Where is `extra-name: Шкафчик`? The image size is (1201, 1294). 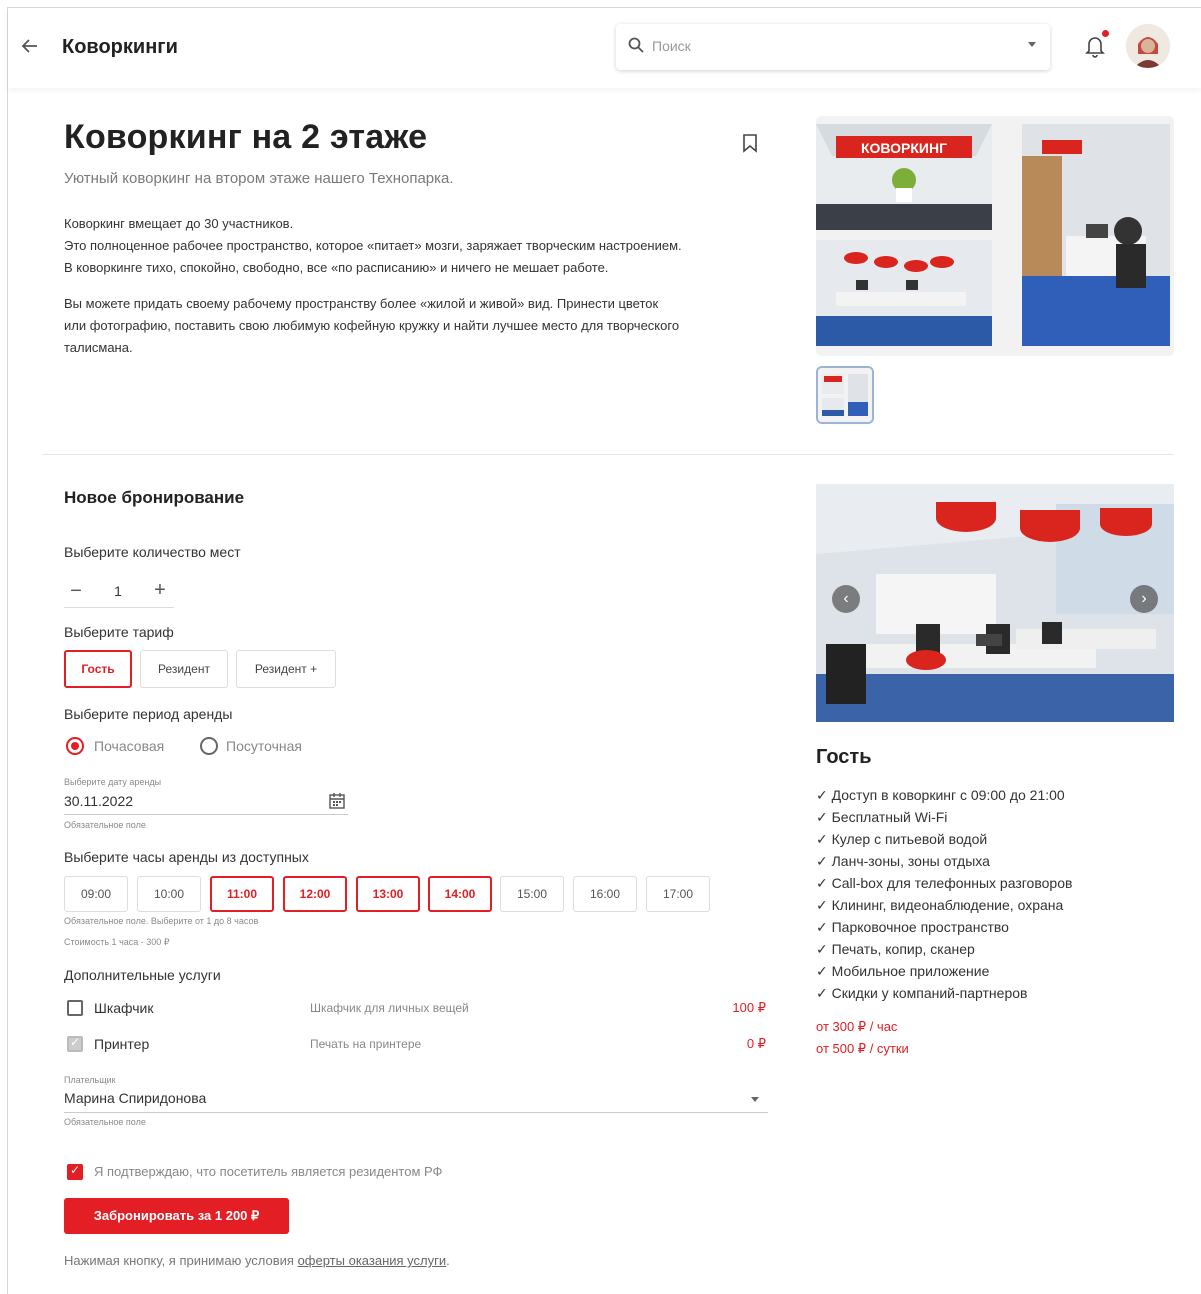 extra-name: Шкафчик is located at coordinates (124, 1008).